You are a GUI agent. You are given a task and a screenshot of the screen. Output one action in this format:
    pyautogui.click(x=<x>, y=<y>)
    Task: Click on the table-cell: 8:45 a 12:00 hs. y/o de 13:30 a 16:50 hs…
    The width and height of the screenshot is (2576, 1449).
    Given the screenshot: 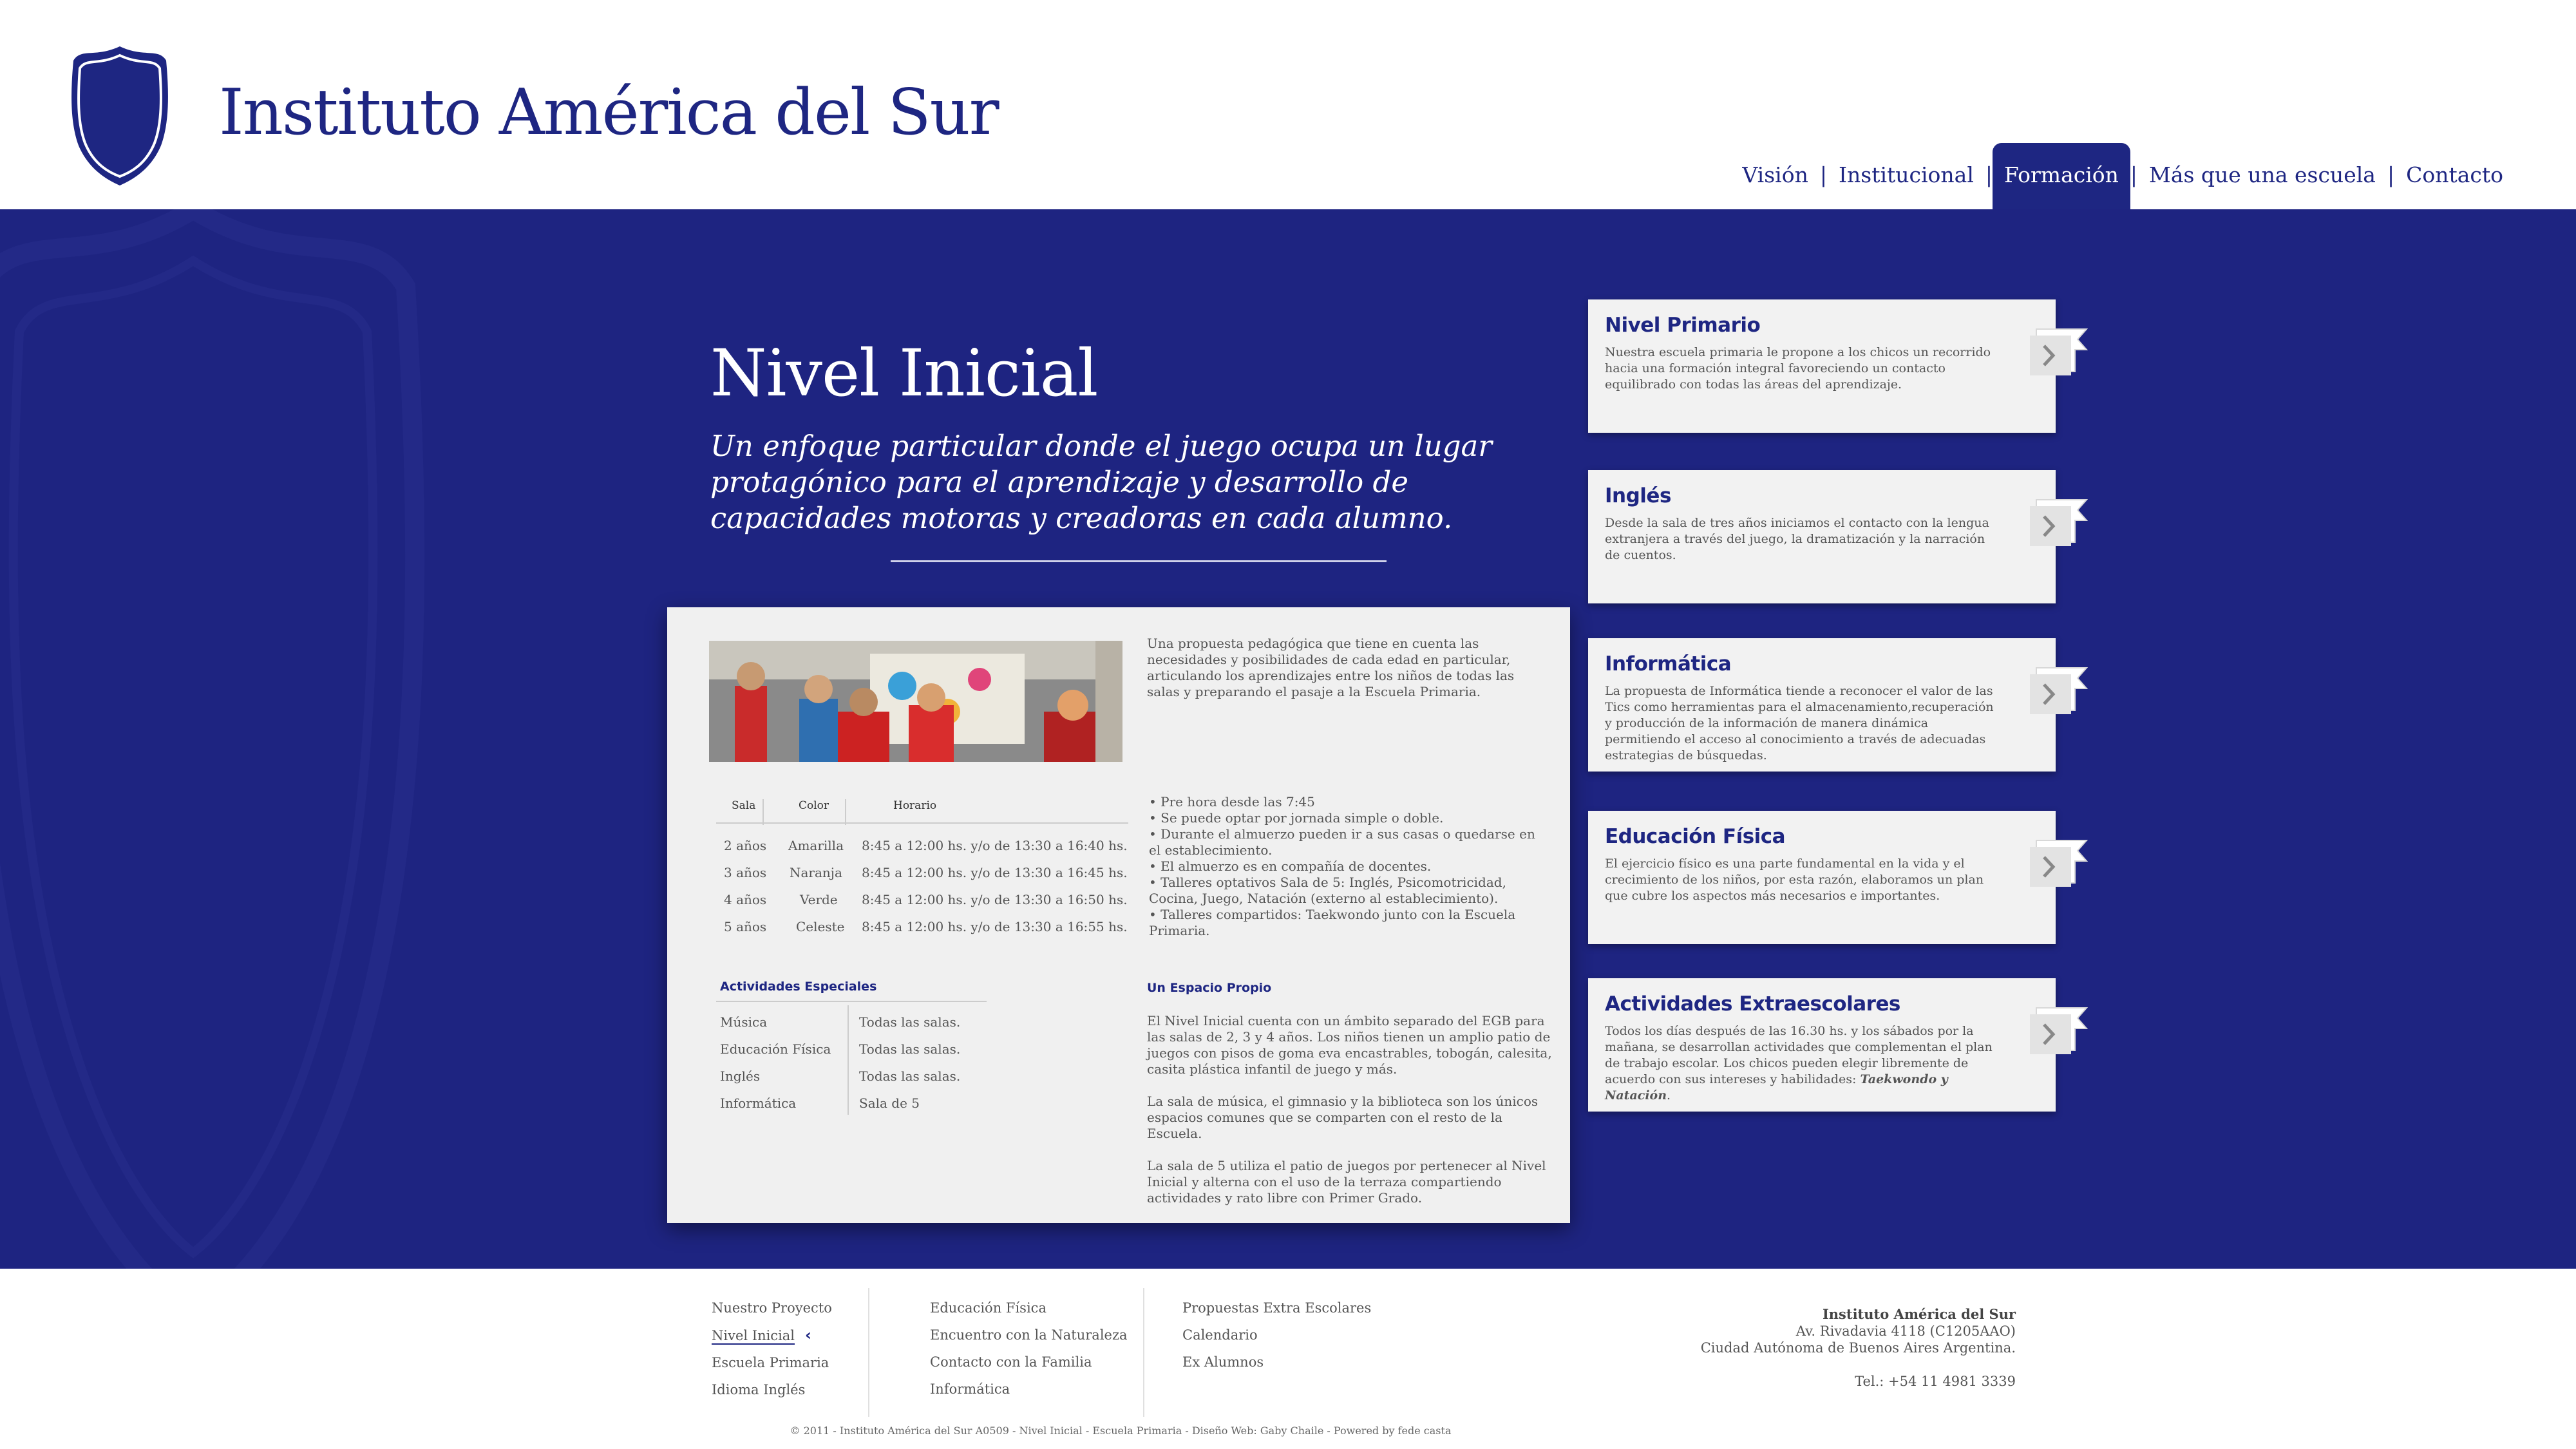 What is the action you would take?
    pyautogui.click(x=995, y=900)
    